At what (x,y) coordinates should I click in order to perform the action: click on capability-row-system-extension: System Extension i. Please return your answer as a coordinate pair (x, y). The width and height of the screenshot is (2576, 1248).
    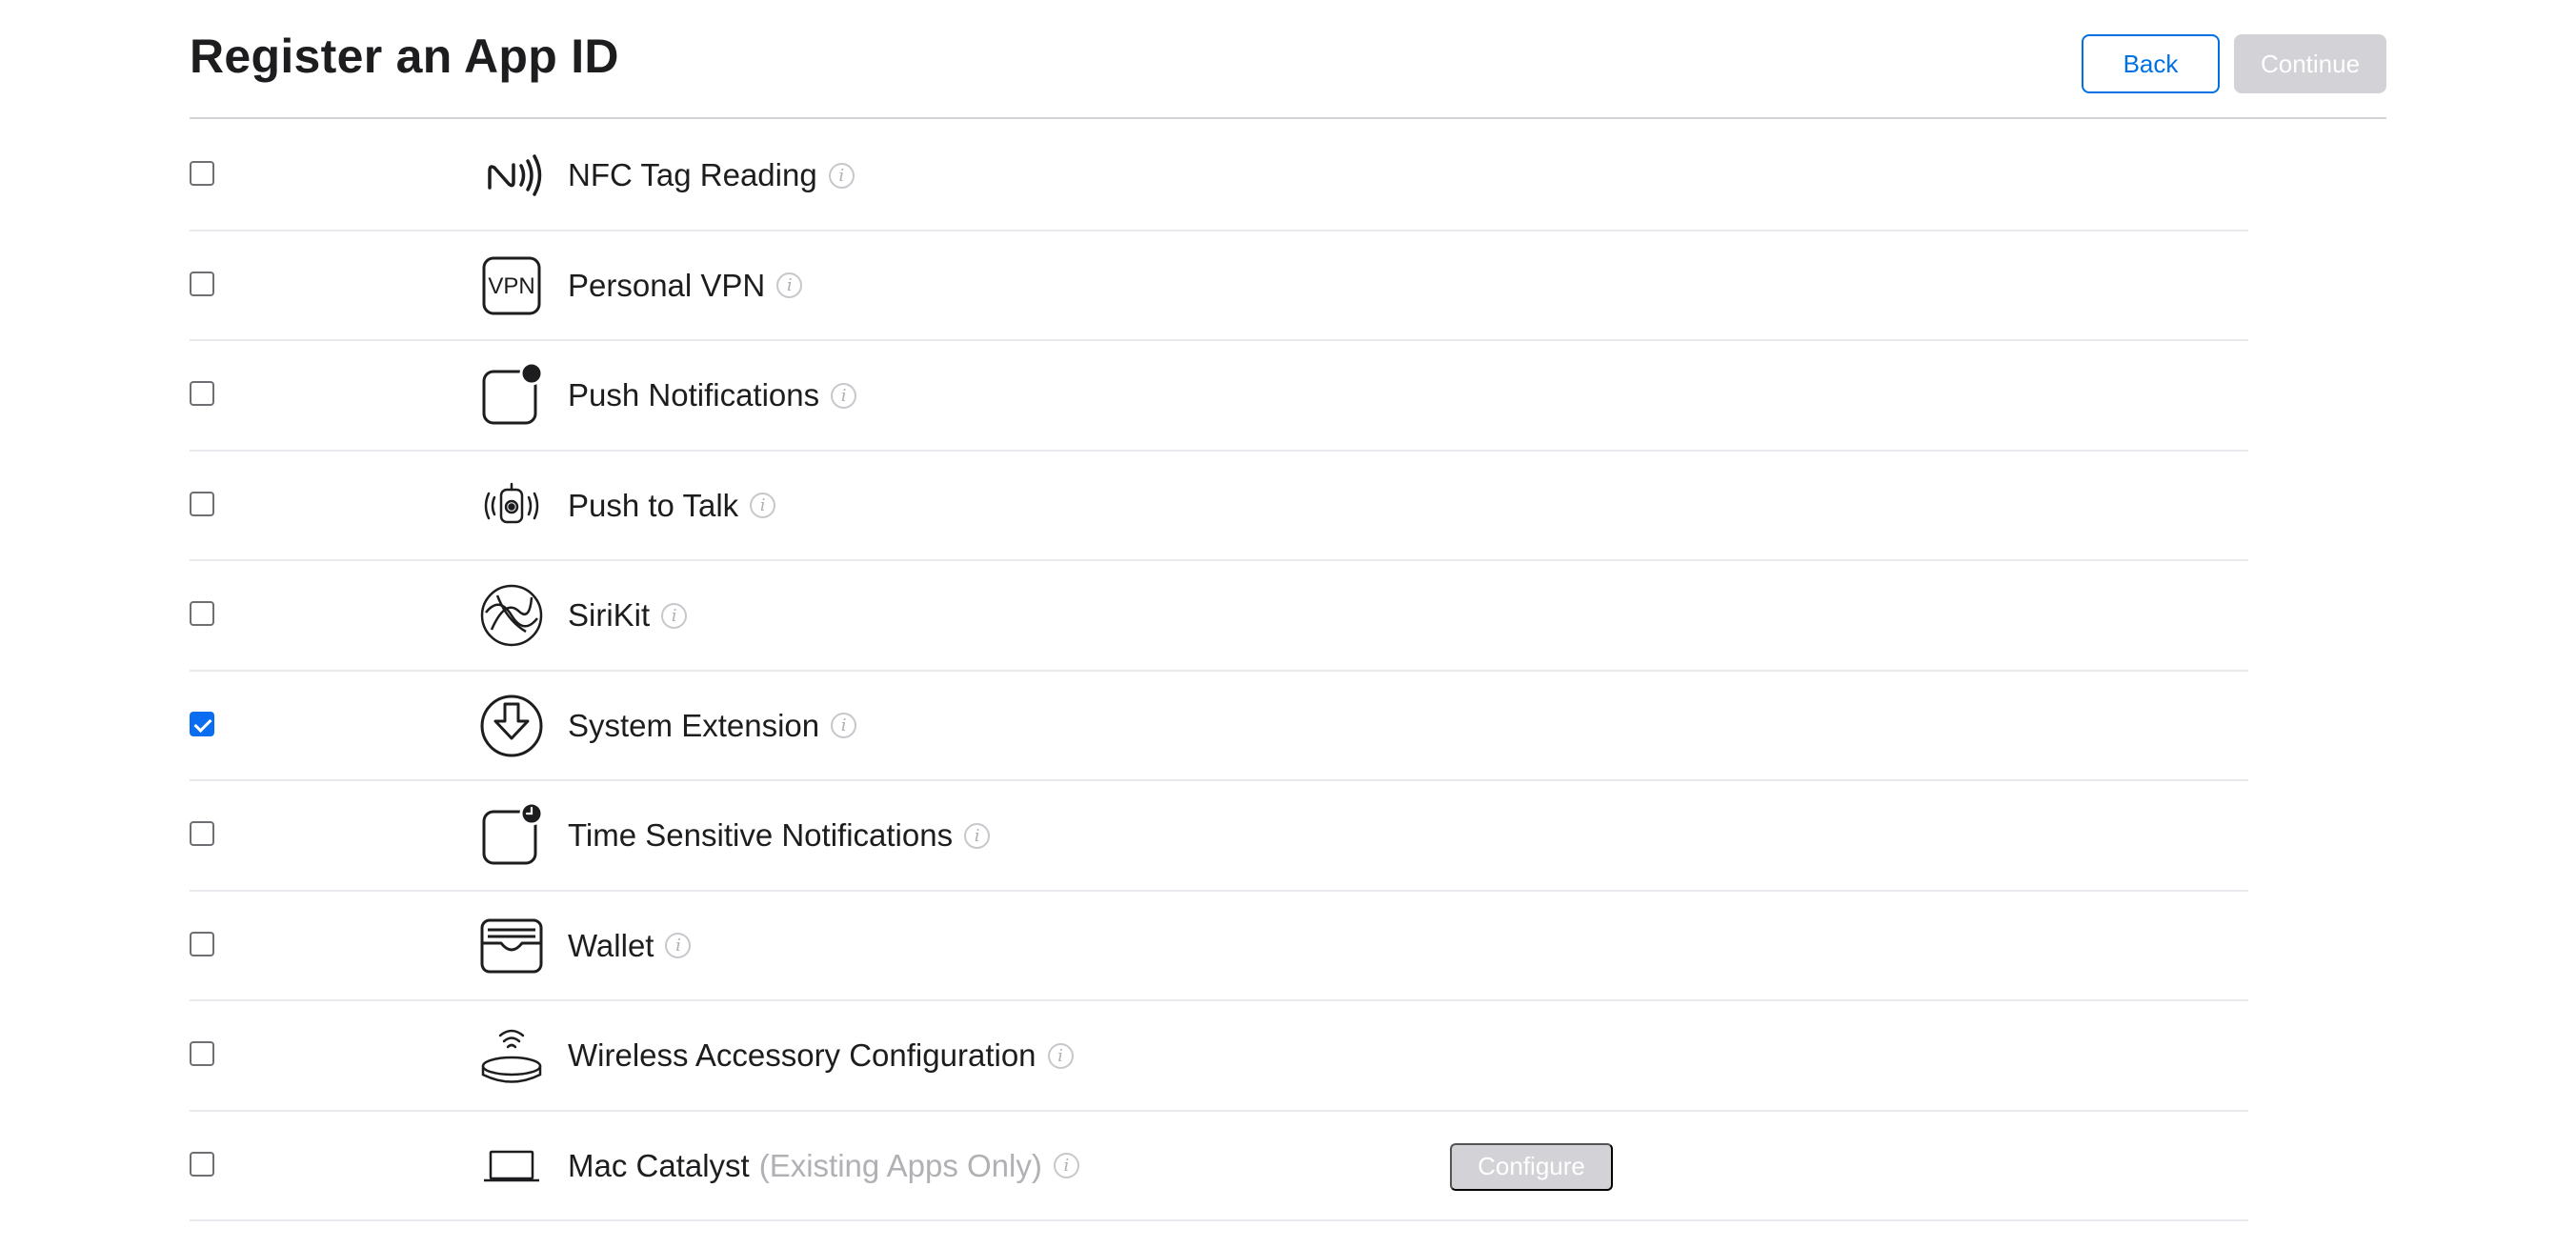
    Looking at the image, I should click on (1219, 726).